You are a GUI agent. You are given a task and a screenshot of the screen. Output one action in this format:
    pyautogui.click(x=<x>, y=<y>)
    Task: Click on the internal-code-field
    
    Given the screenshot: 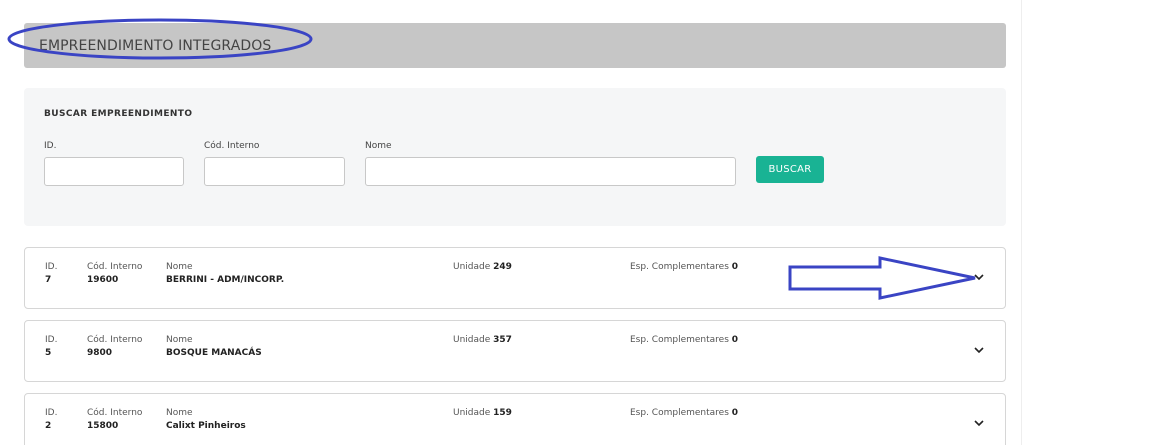 What is the action you would take?
    pyautogui.click(x=274, y=171)
    